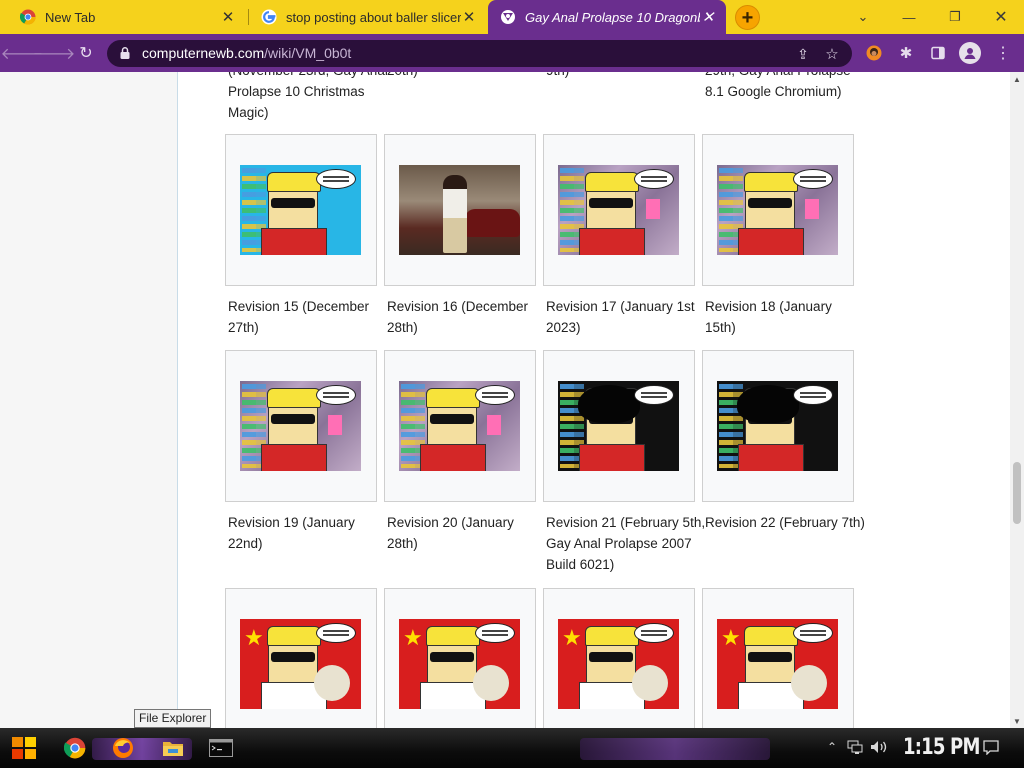  What do you see at coordinates (479, 53) in the screenshot?
I see `address-bar: computernewb.com/wiki/VM_0b0t ⇪ ☆` at bounding box center [479, 53].